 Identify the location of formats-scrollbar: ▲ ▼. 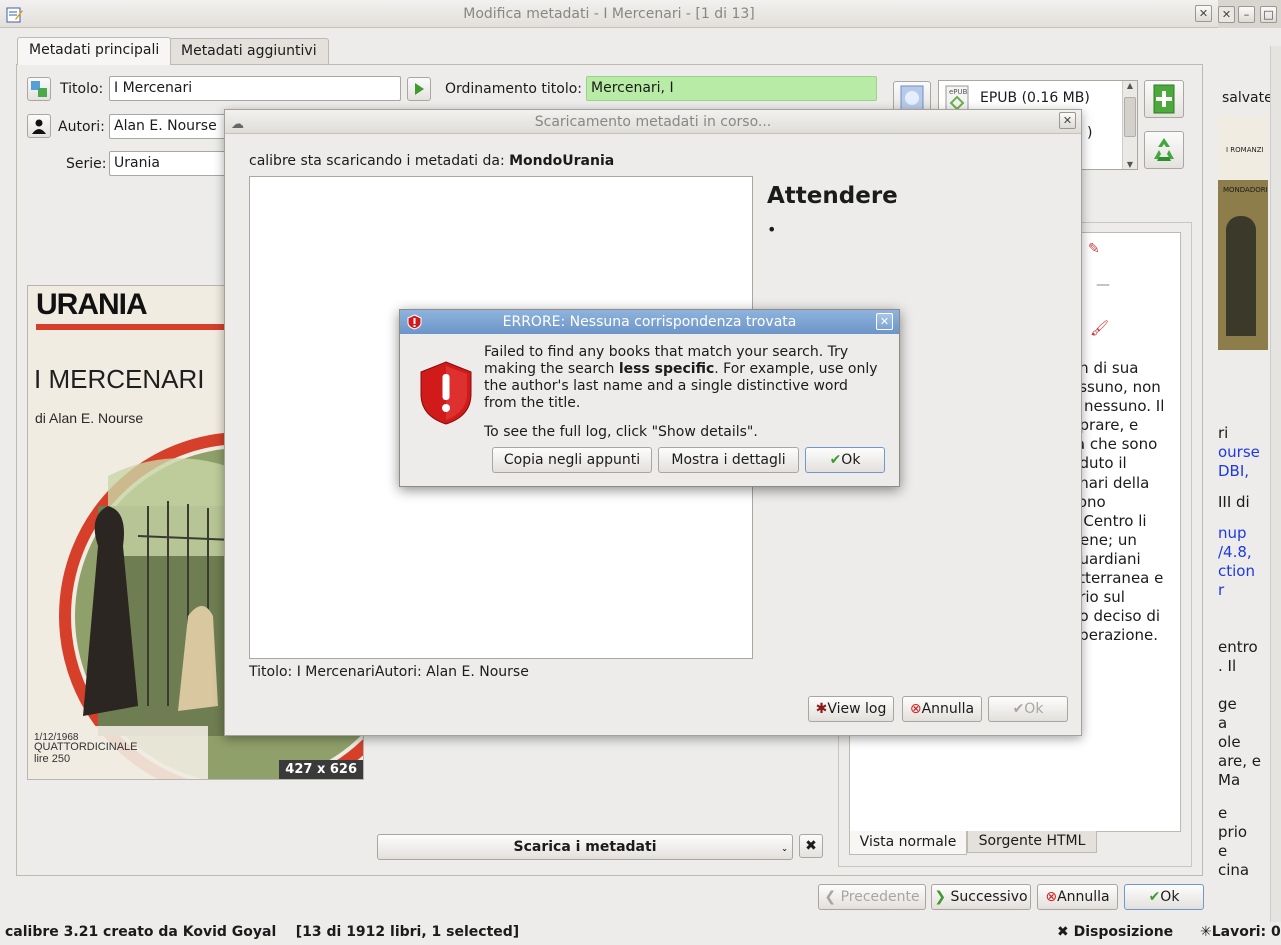
(1129, 125).